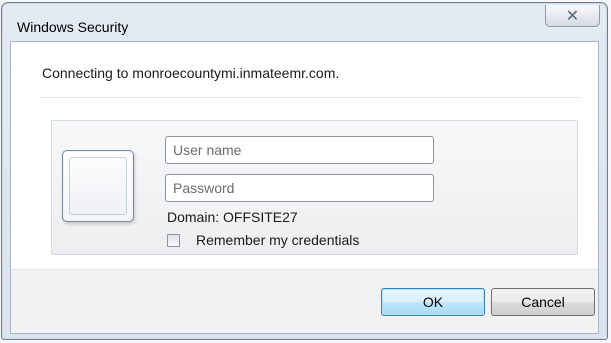 The height and width of the screenshot is (343, 611). What do you see at coordinates (433, 302) in the screenshot?
I see `ok-button: OK` at bounding box center [433, 302].